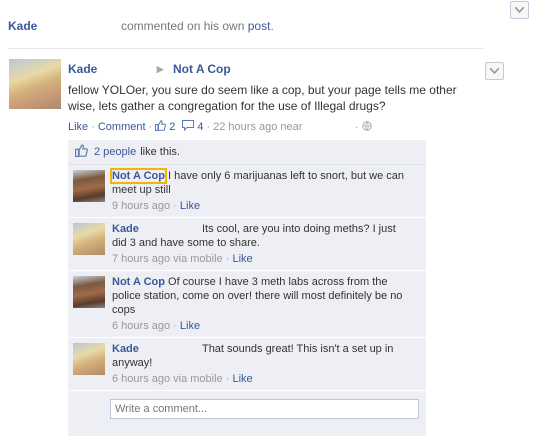 The image size is (540, 446). I want to click on comment-time: 7 hours ago via mobile, so click(167, 259).